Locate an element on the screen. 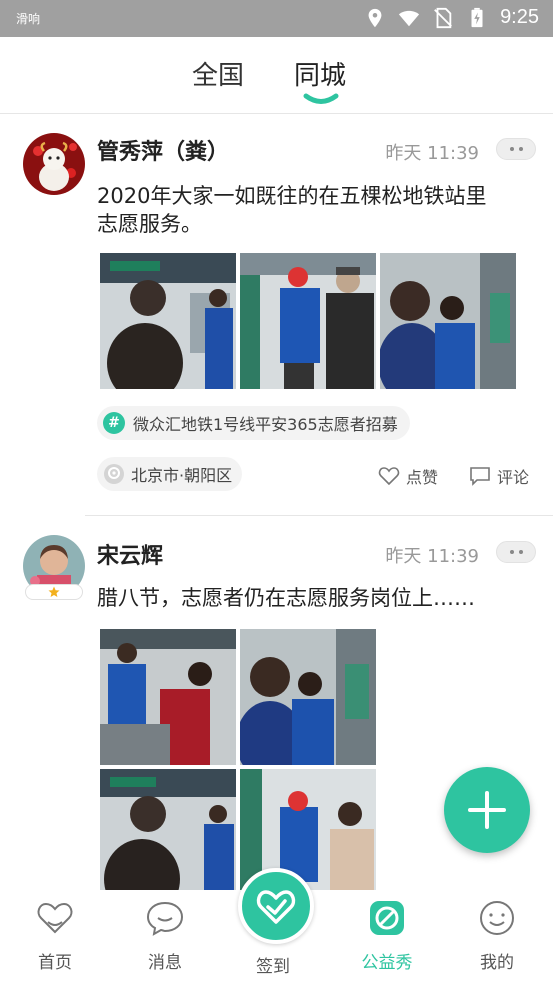  location-tag: 北京市·朝阳区 is located at coordinates (170, 474).